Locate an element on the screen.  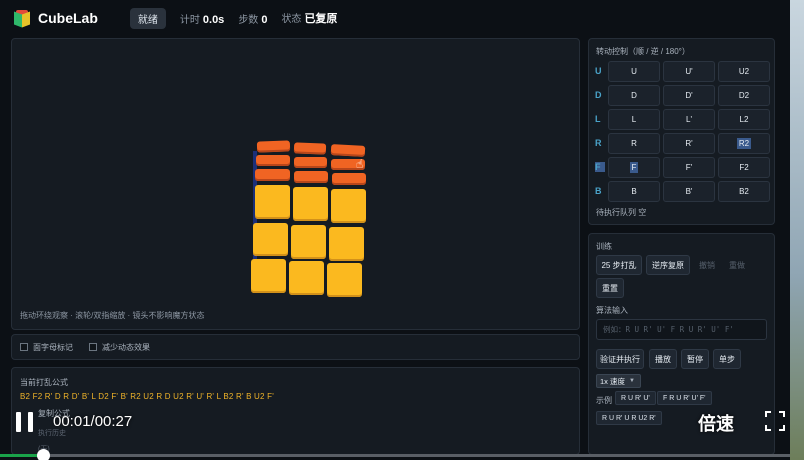
move-button-label: R2 is located at coordinates (744, 143).